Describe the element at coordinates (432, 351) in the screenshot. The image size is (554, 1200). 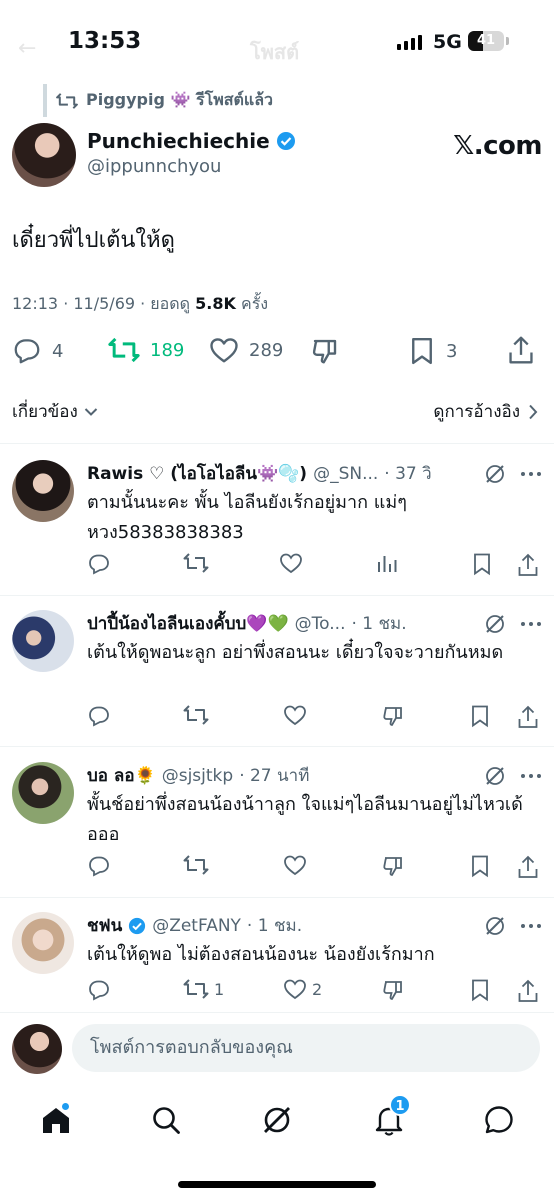
I see `bookmark-button: 3` at that location.